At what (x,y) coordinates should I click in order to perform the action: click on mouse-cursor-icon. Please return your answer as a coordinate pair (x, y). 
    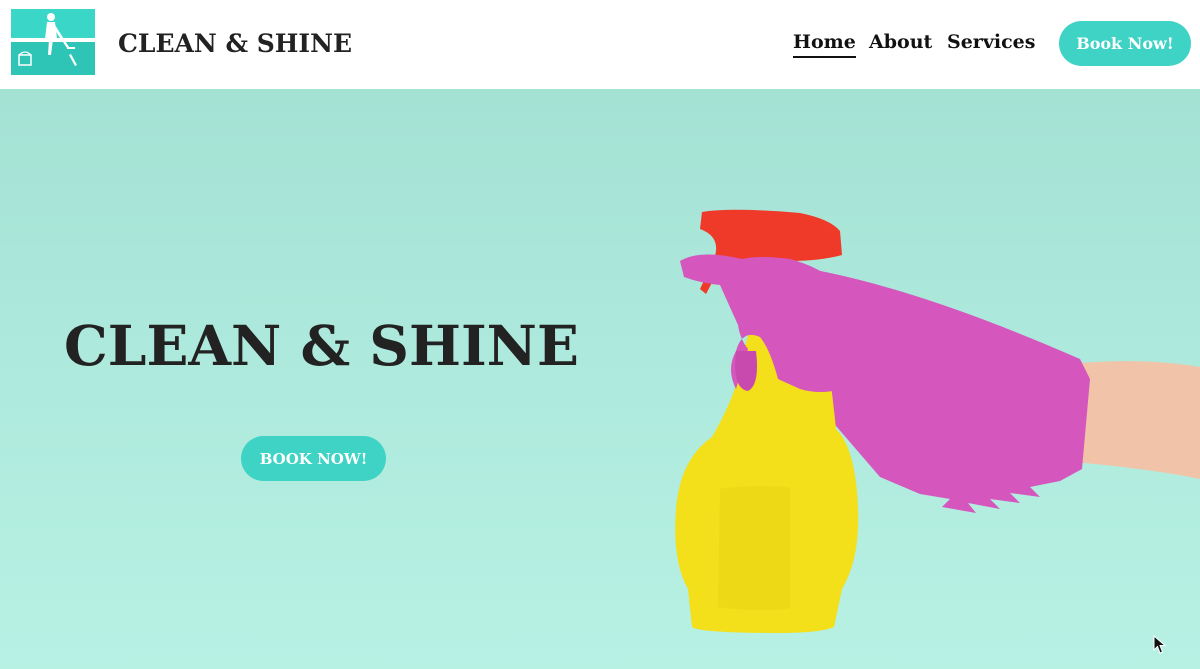
    Looking at the image, I should click on (1160, 644).